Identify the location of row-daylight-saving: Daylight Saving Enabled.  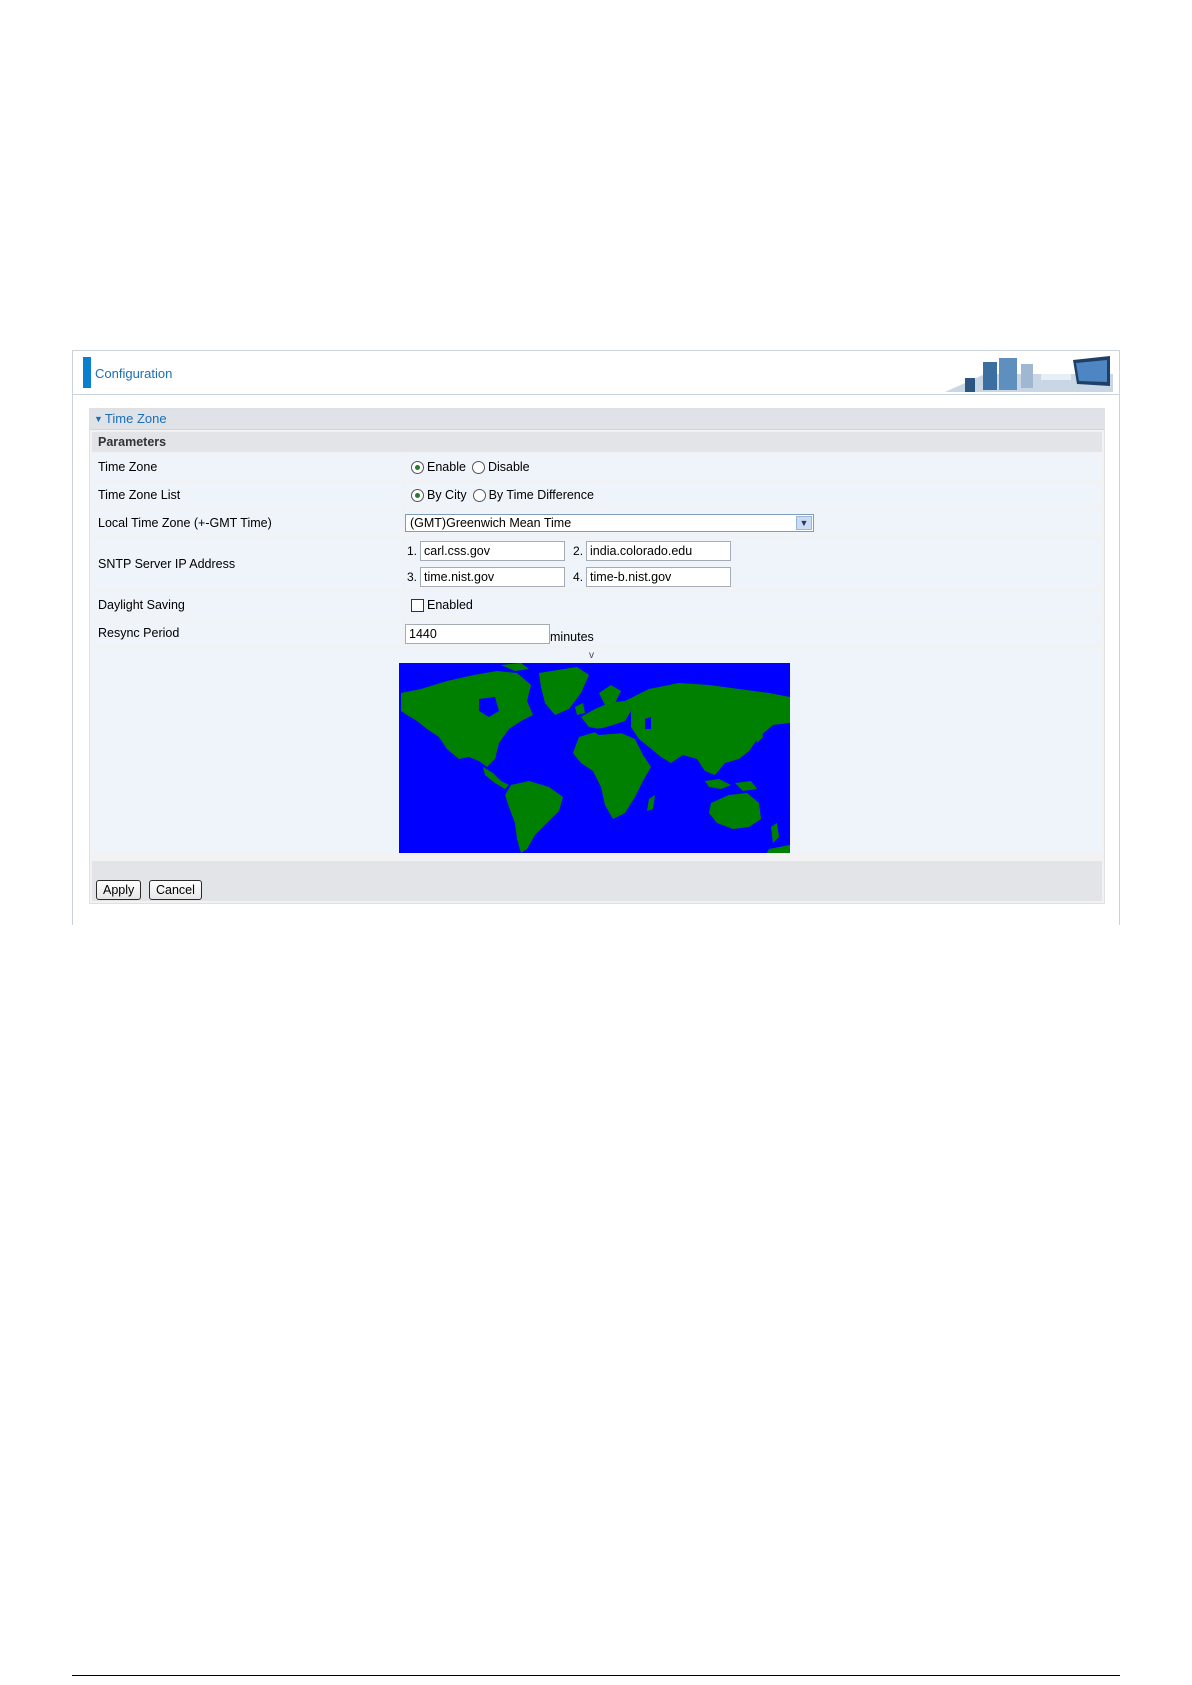
(597, 606).